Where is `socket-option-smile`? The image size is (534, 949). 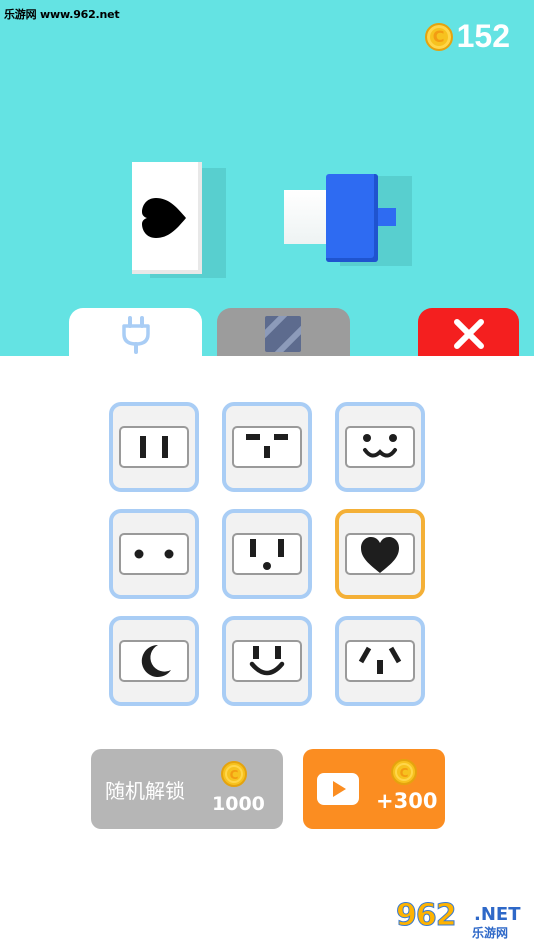 socket-option-smile is located at coordinates (267, 661).